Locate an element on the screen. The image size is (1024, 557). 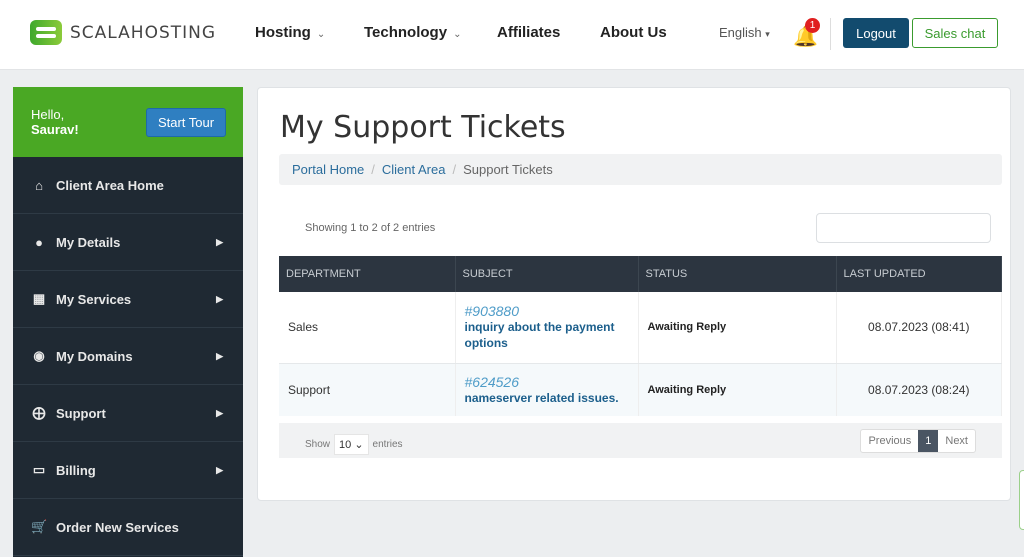
sidebar-item-label: My Services is located at coordinates (94, 299).